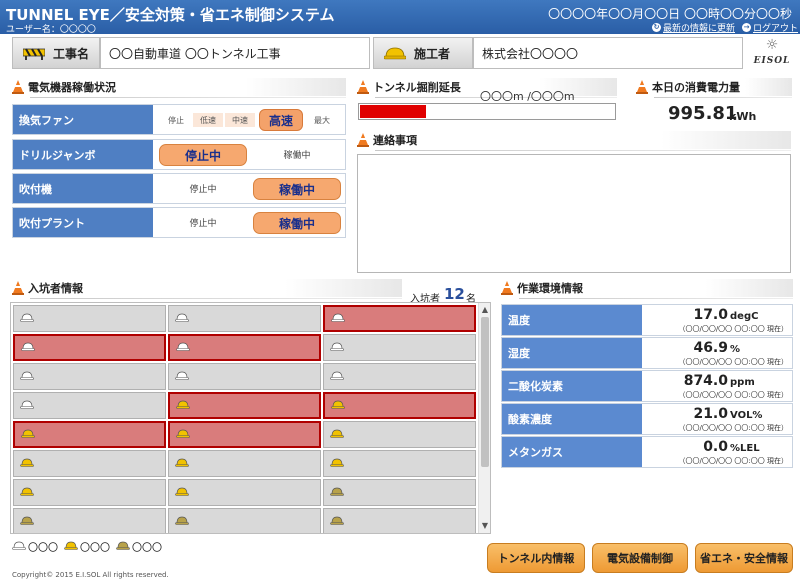  What do you see at coordinates (705, 381) in the screenshot?
I see `environment-value: 874.0` at bounding box center [705, 381].